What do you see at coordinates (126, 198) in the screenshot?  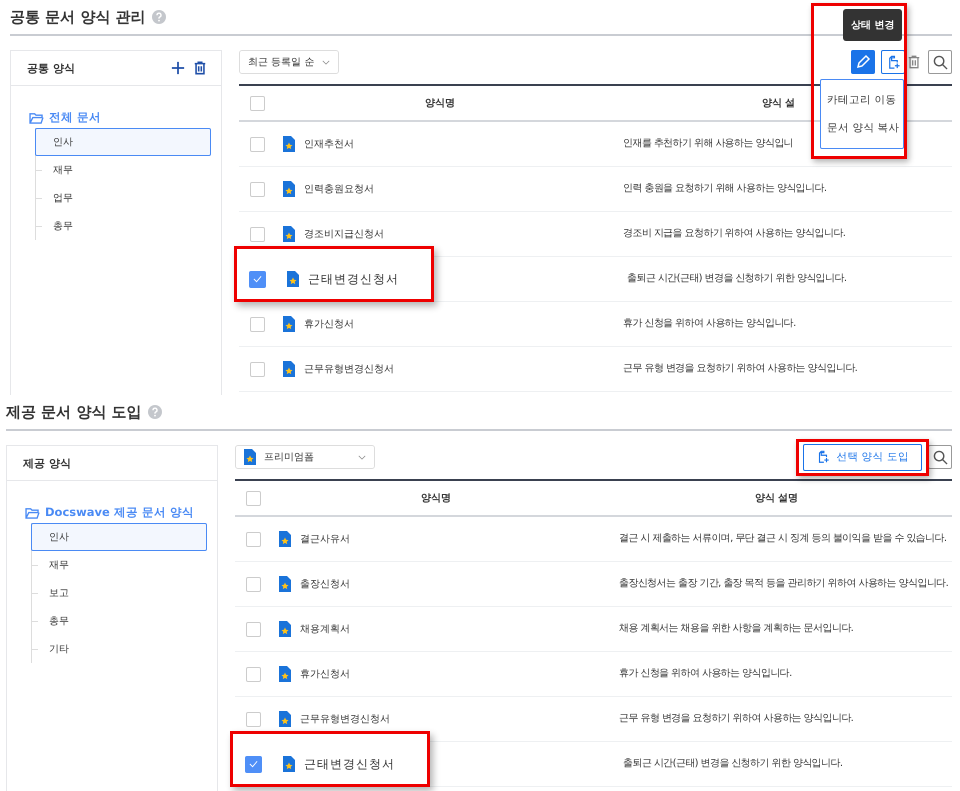 I see `category-item: 업무` at bounding box center [126, 198].